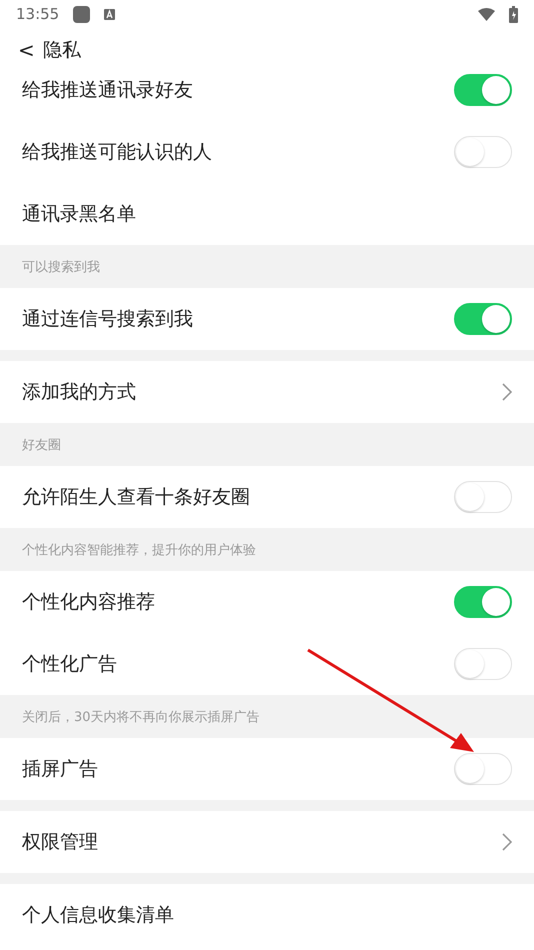 The image size is (534, 950). I want to click on back-button: <, so click(26, 50).